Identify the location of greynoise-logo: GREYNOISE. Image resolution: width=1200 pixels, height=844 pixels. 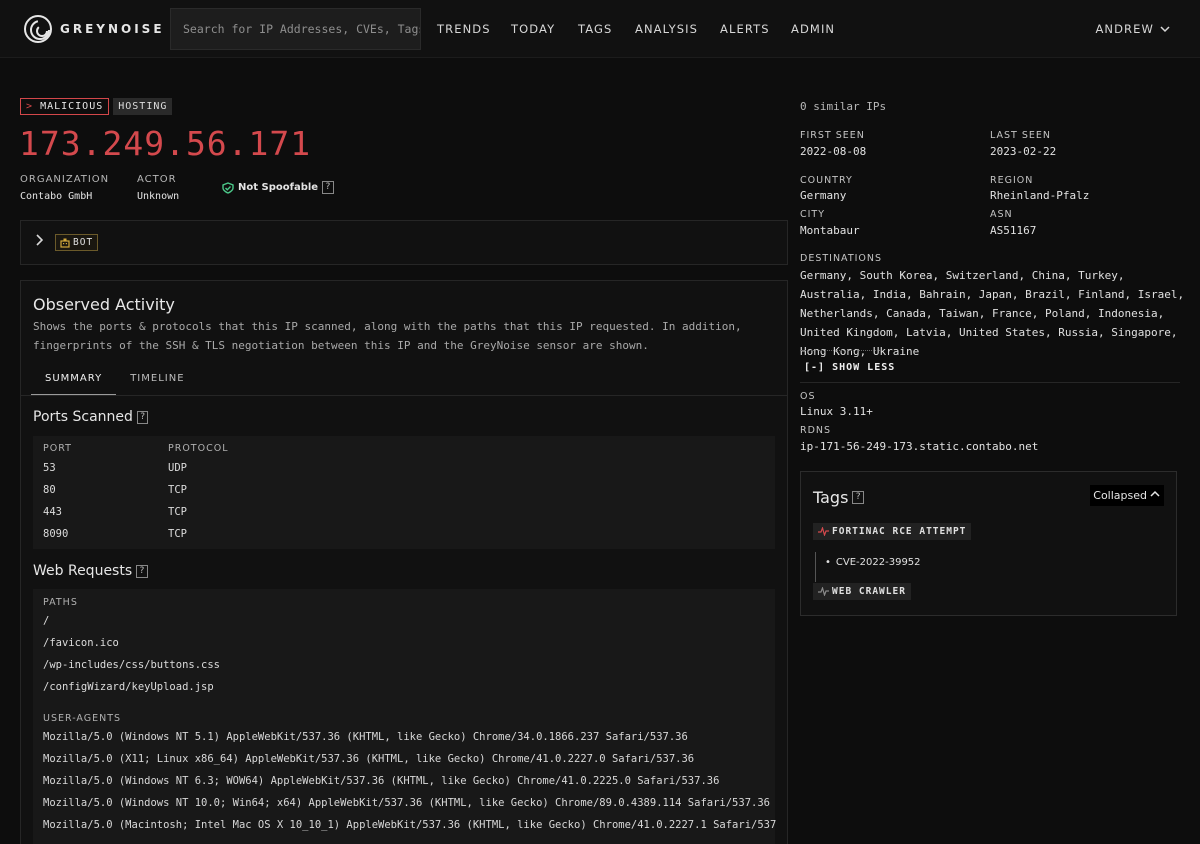
(94, 29).